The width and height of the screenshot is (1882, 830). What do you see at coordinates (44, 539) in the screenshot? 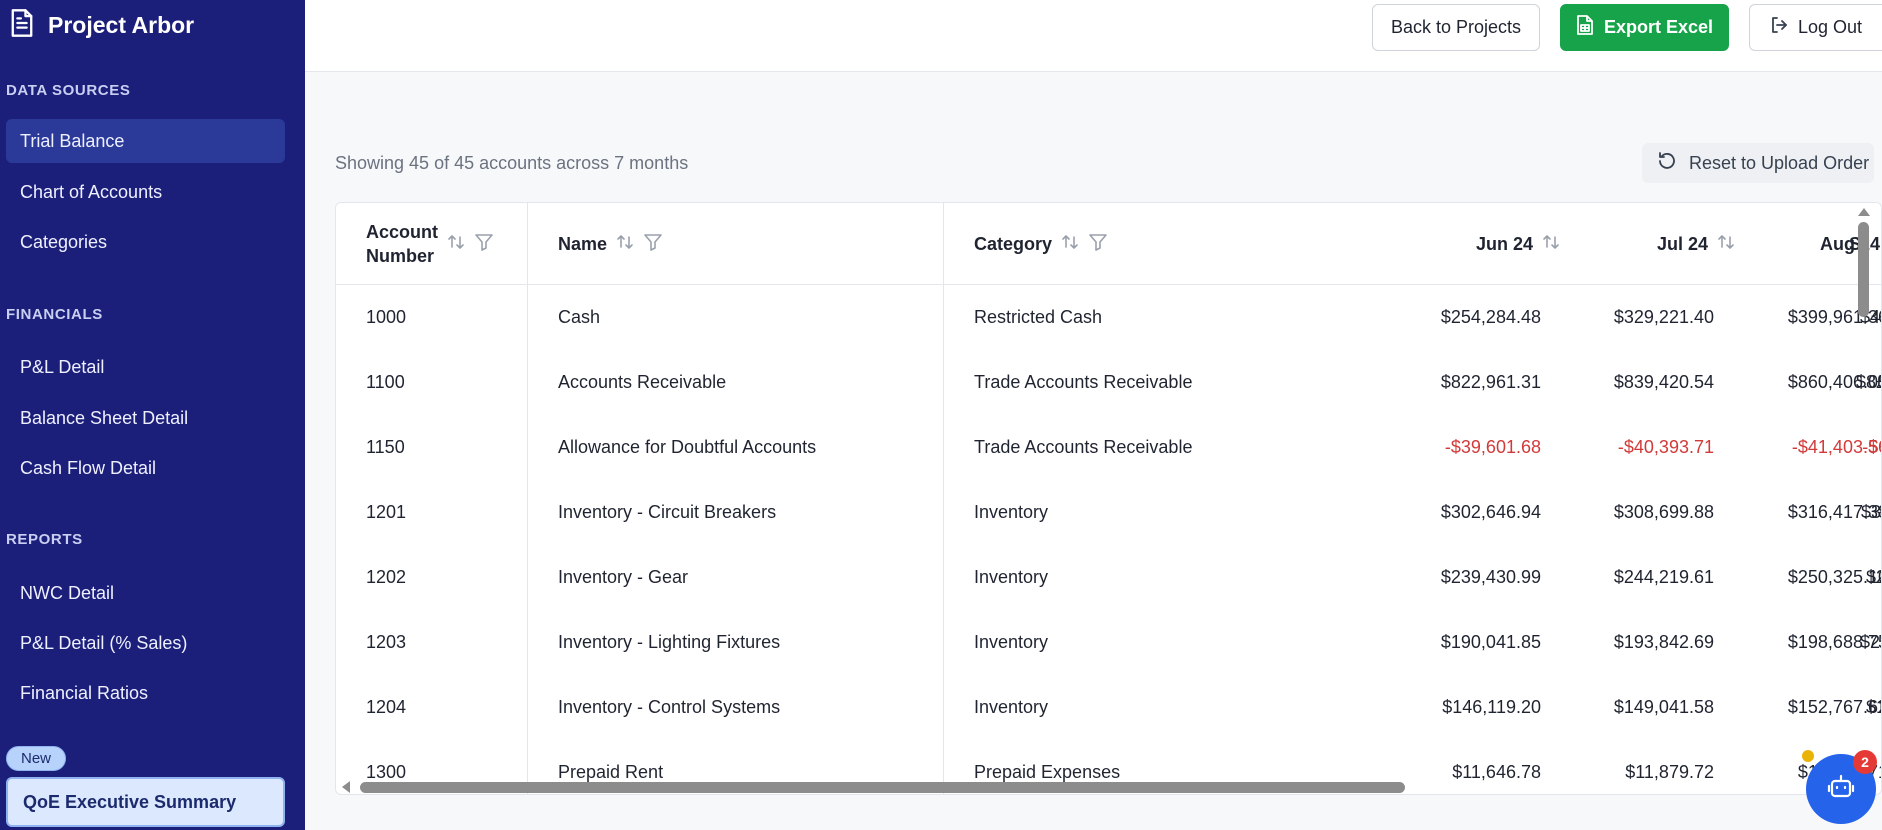
I see `section-label-reports: REPORTS` at bounding box center [44, 539].